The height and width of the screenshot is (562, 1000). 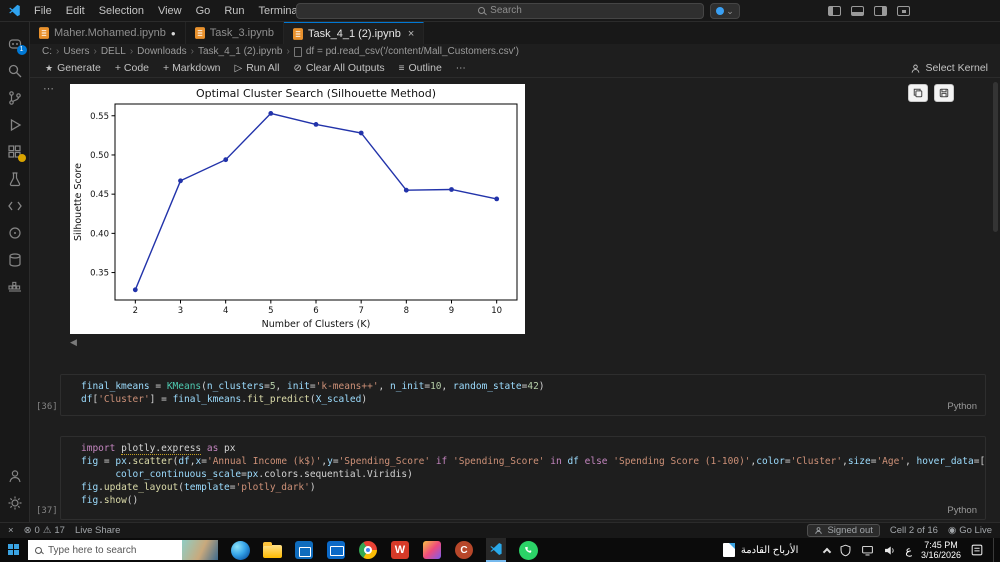 What do you see at coordinates (834, 10) in the screenshot?
I see `toggle-sidebar-icon` at bounding box center [834, 10].